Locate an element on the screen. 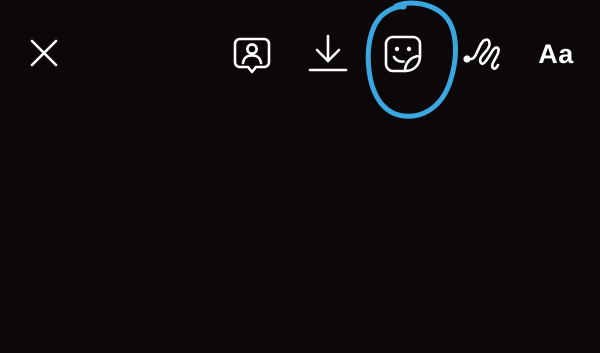 This screenshot has height=353, width=600. download-icon is located at coordinates (328, 53).